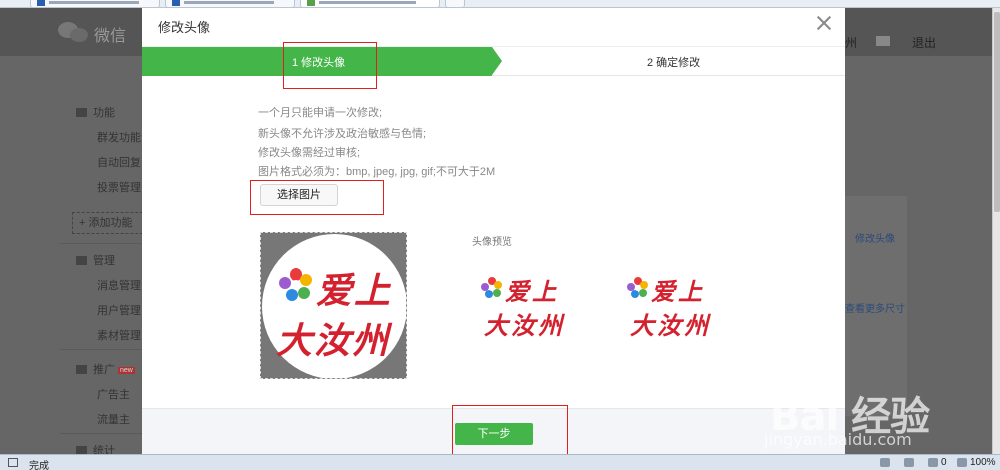 This screenshot has width=1000, height=470. What do you see at coordinates (909, 462) in the screenshot?
I see `printer-icon` at bounding box center [909, 462].